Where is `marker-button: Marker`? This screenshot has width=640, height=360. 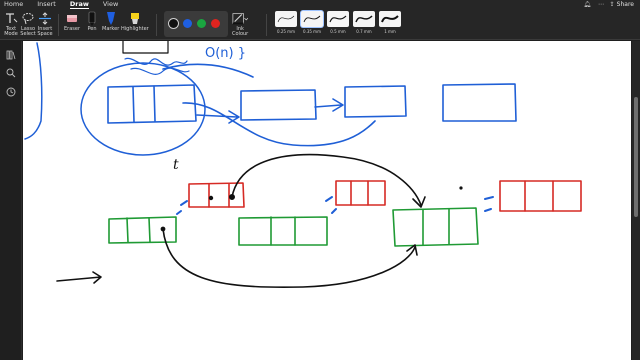
marker-button: Marker is located at coordinates (110, 21).